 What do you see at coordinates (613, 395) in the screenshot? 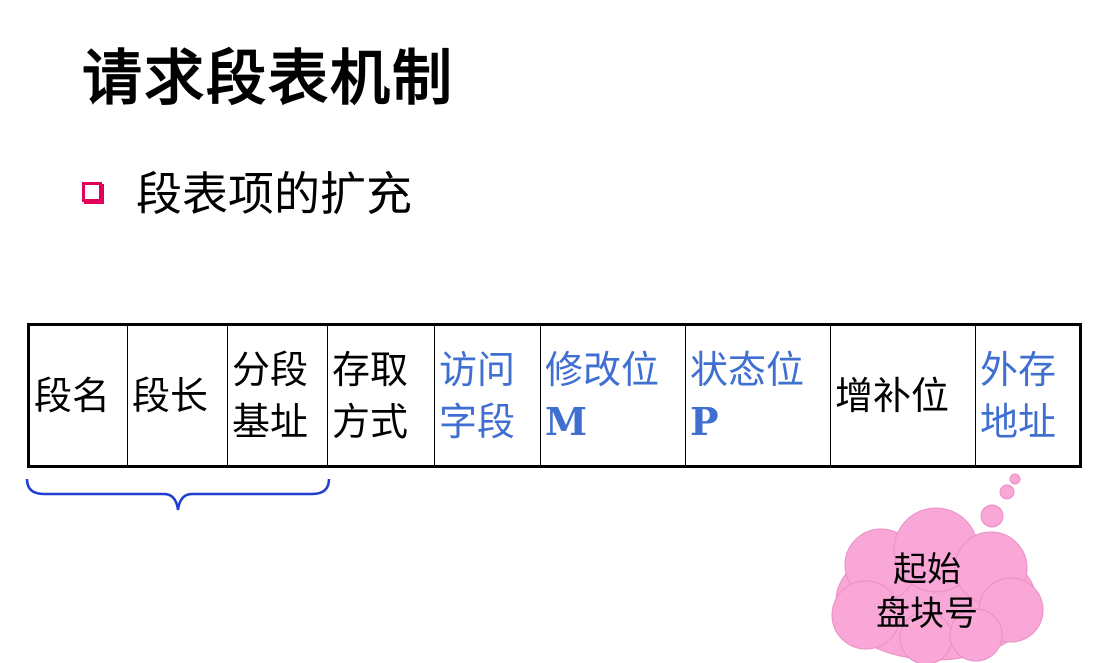
I see `cell-modify-bit: 修改位 M` at bounding box center [613, 395].